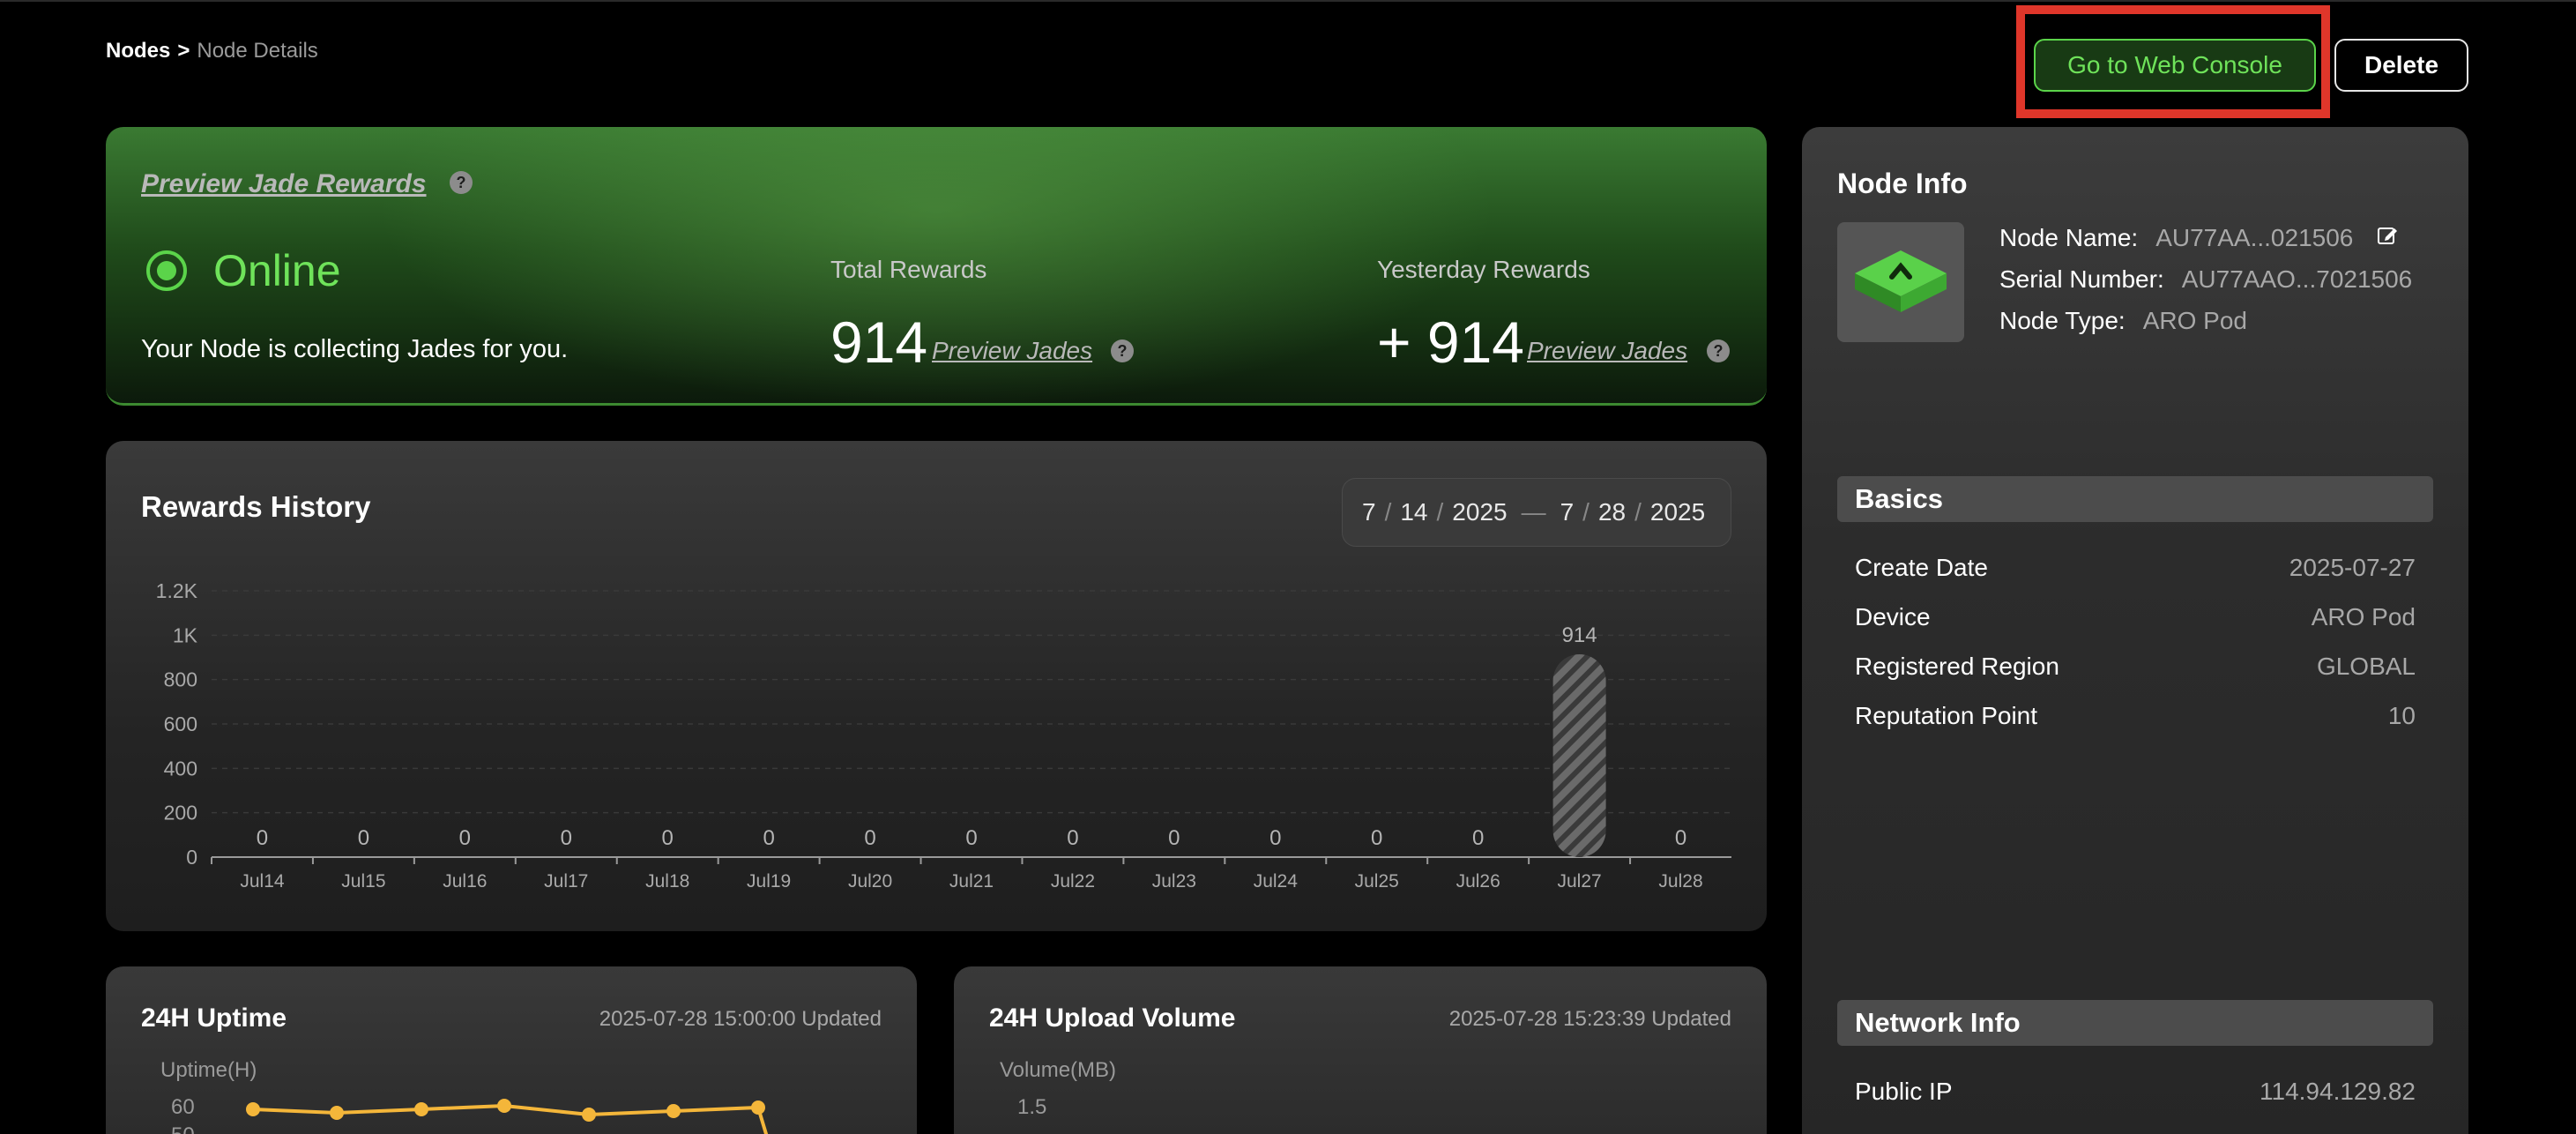 This screenshot has height=1134, width=2576. What do you see at coordinates (667, 881) in the screenshot?
I see `x-tick-label: Jul18` at bounding box center [667, 881].